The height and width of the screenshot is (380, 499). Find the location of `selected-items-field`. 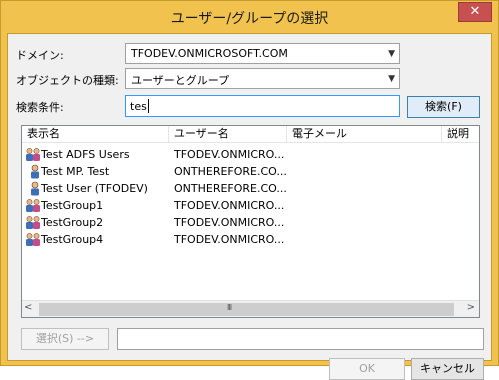

selected-items-field is located at coordinates (300, 339).